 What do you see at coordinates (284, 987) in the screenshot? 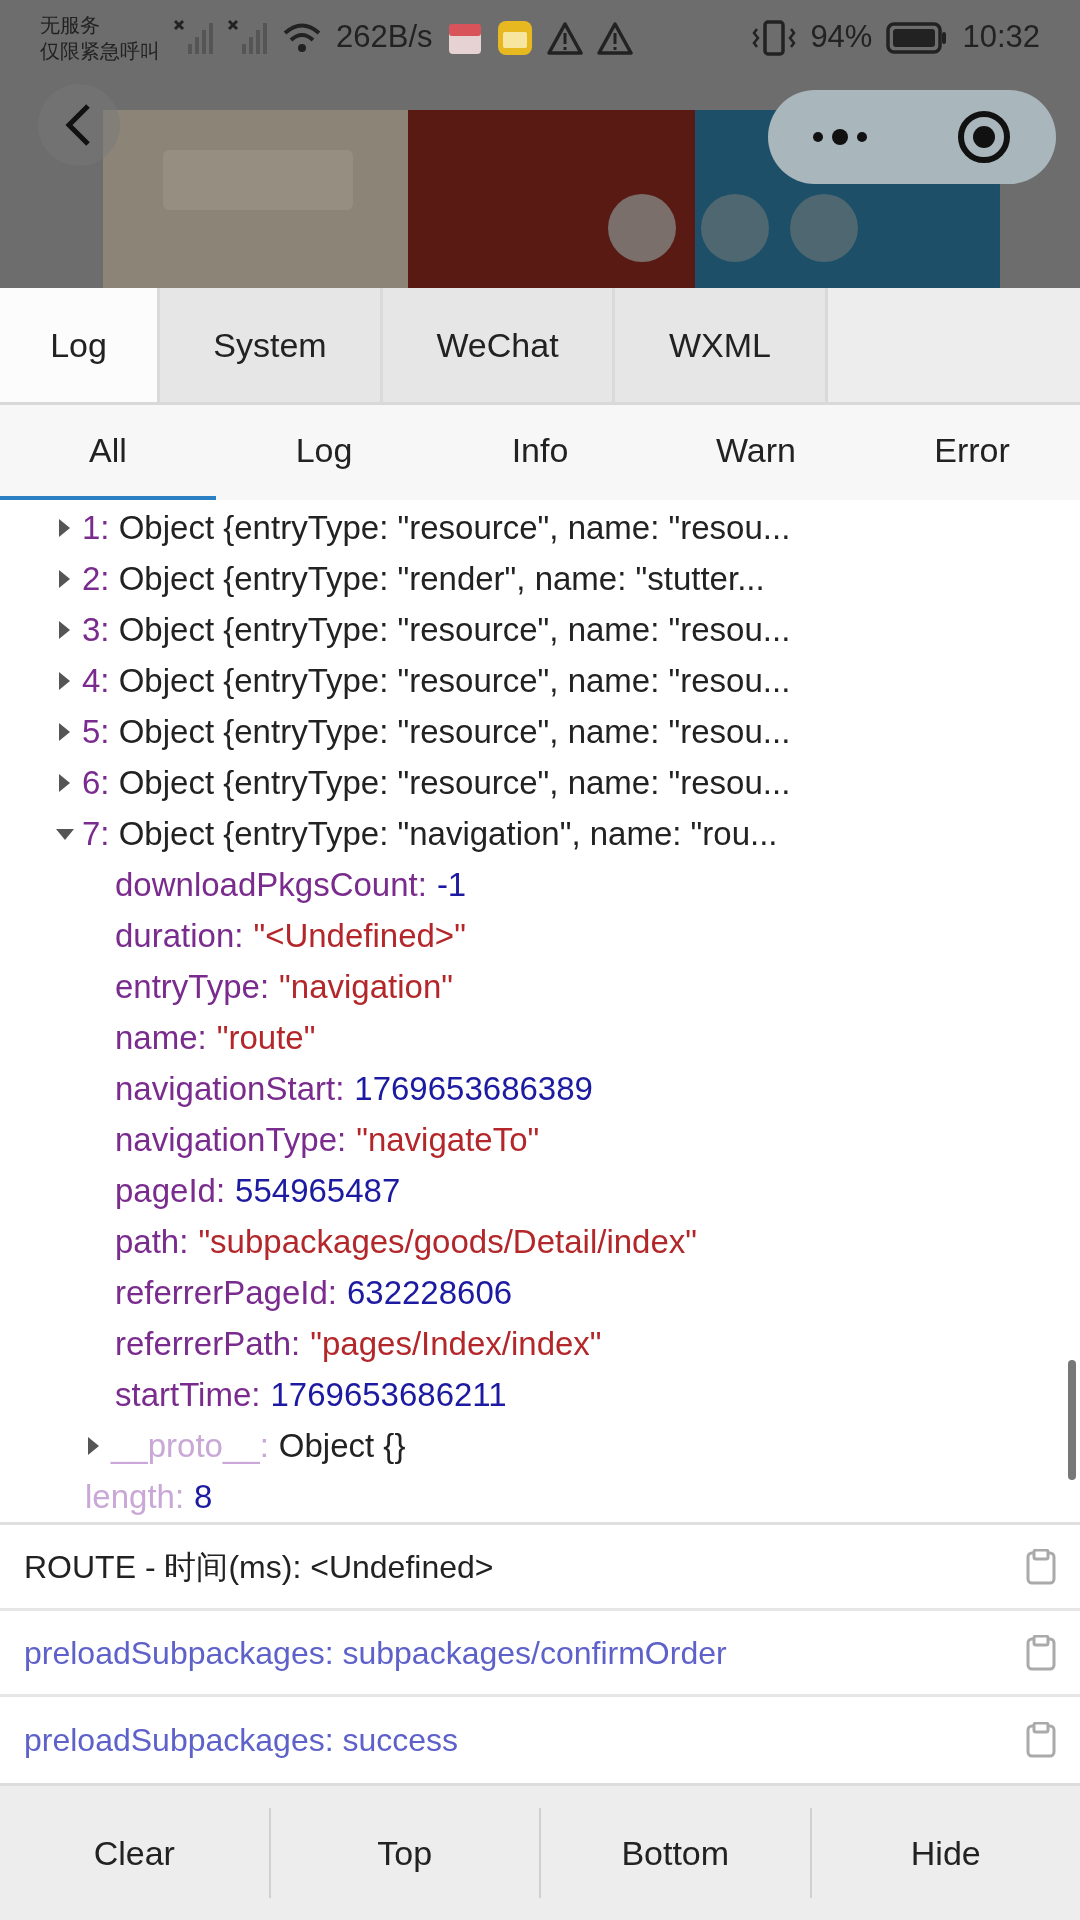
I see `property-line: entryType: "navigation"` at bounding box center [284, 987].